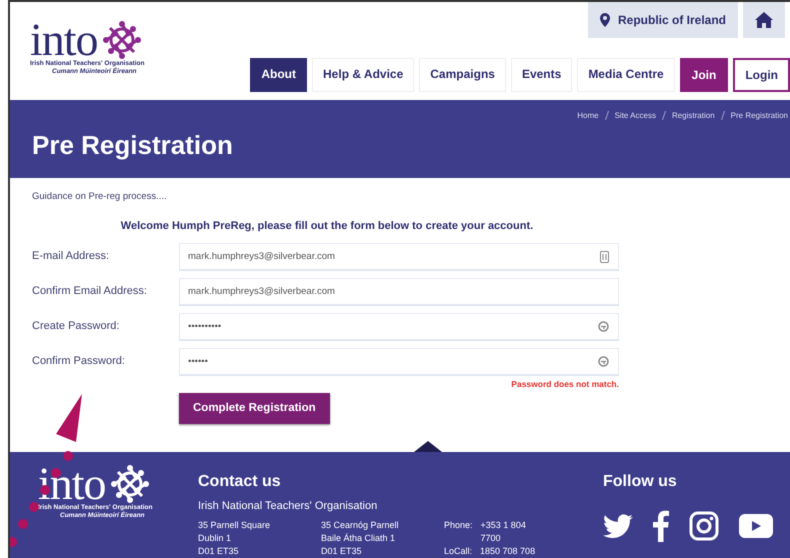 This screenshot has width=790, height=558. I want to click on error-message: Password does not match., so click(564, 384).